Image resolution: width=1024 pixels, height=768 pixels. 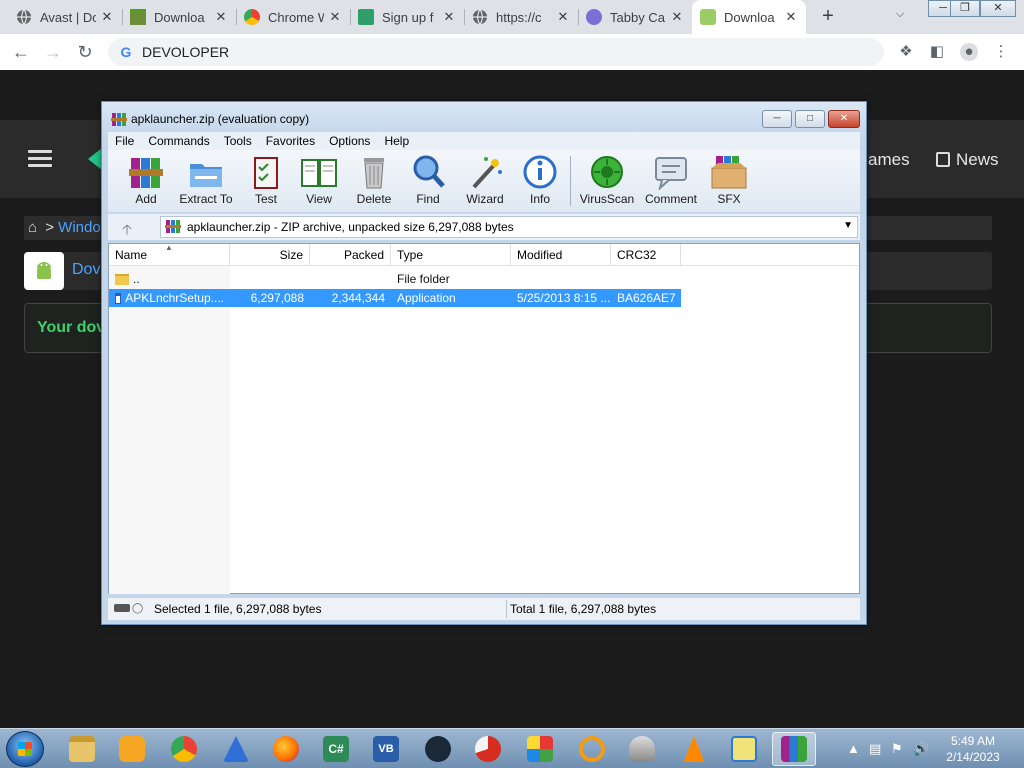 What do you see at coordinates (973, 749) in the screenshot?
I see `system-clock: 5:49 AM 2/14/2023` at bounding box center [973, 749].